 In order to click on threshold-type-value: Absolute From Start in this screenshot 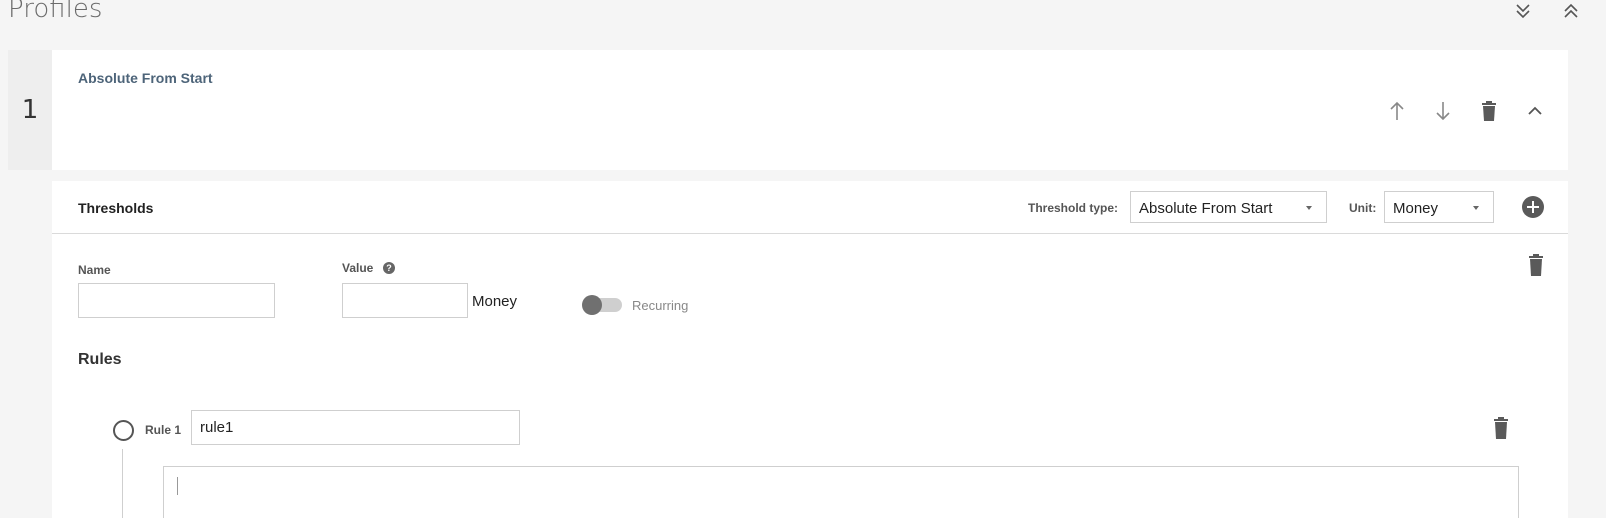, I will do `click(1206, 208)`.